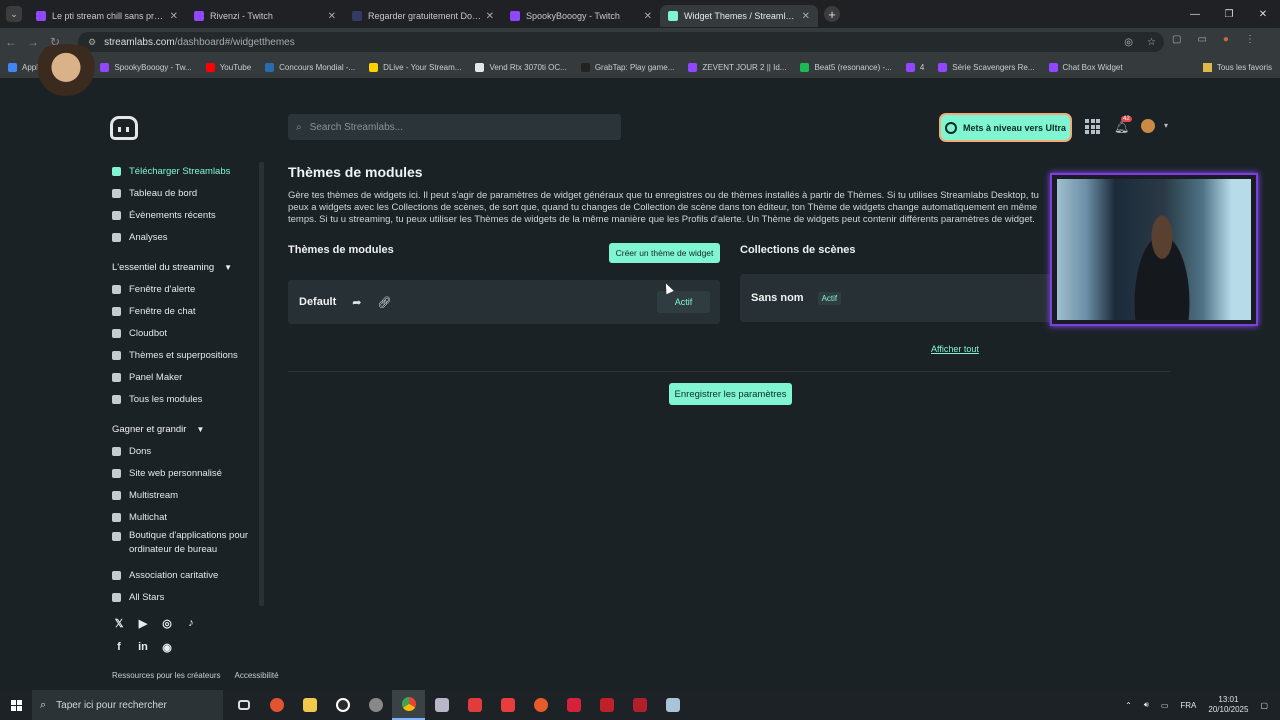  Describe the element at coordinates (187, 215) in the screenshot. I see `sidebar-item: Évènements récents` at that location.